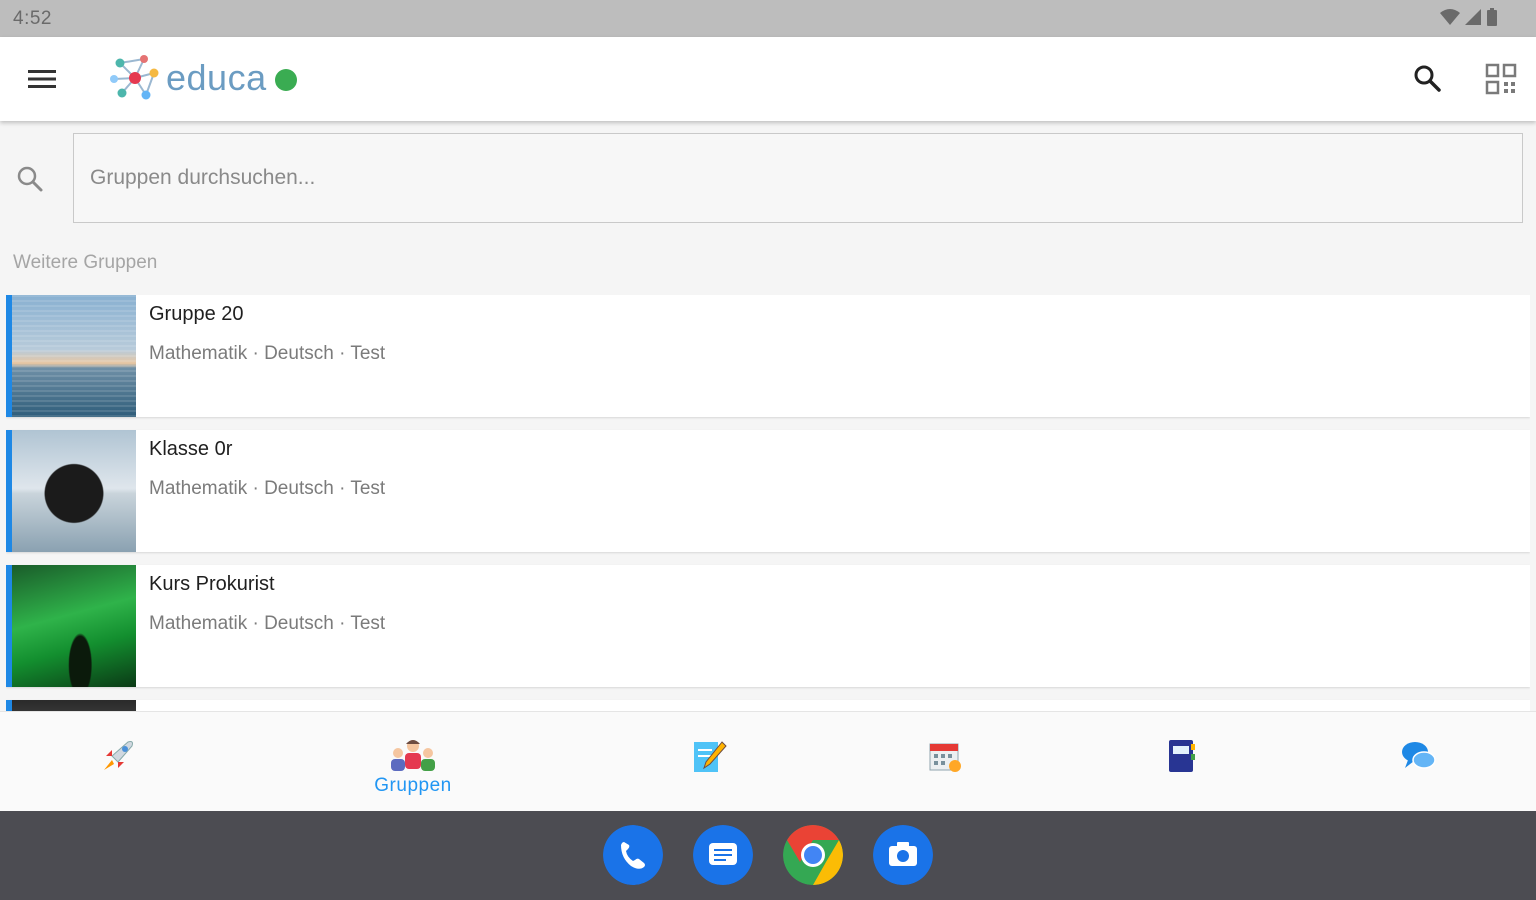 The width and height of the screenshot is (1536, 900). Describe the element at coordinates (32, 18) in the screenshot. I see `status-time: 4:52` at that location.